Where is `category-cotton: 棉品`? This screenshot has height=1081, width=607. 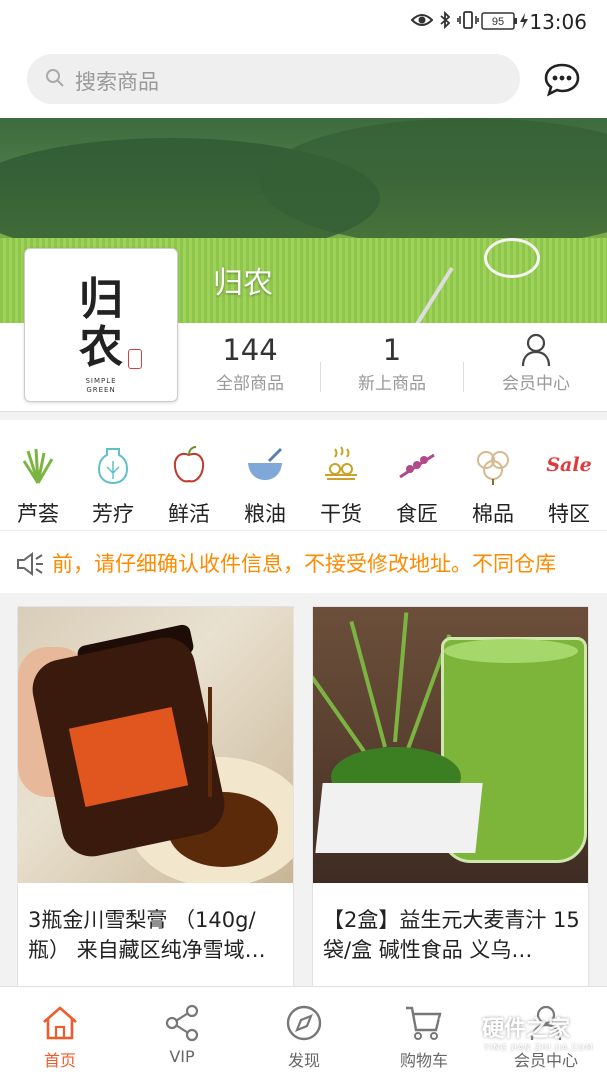
category-cotton: 棉品 is located at coordinates (493, 486).